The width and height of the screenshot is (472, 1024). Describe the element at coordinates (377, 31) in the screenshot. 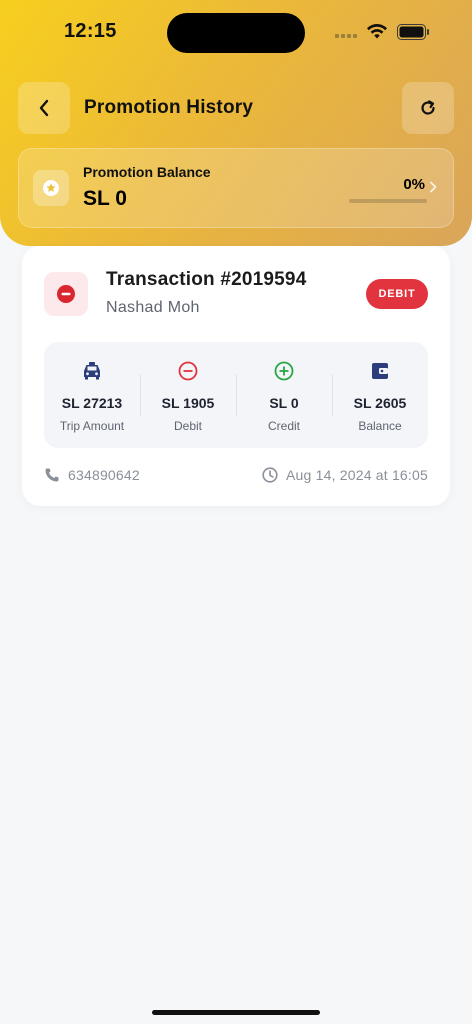

I see `wifi-icon` at that location.